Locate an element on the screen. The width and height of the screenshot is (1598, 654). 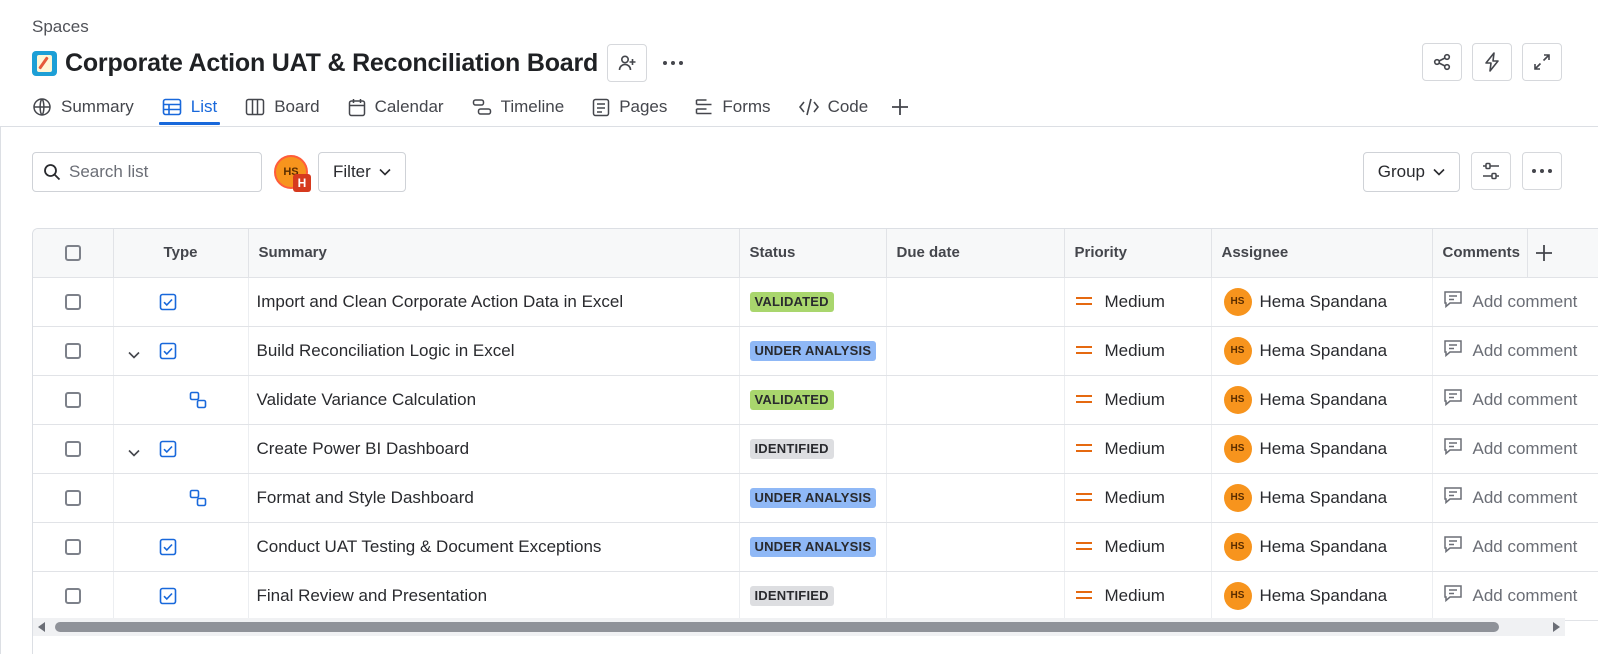
summary-cell: Build Reconciliation Logic in Excel is located at coordinates (494, 351).